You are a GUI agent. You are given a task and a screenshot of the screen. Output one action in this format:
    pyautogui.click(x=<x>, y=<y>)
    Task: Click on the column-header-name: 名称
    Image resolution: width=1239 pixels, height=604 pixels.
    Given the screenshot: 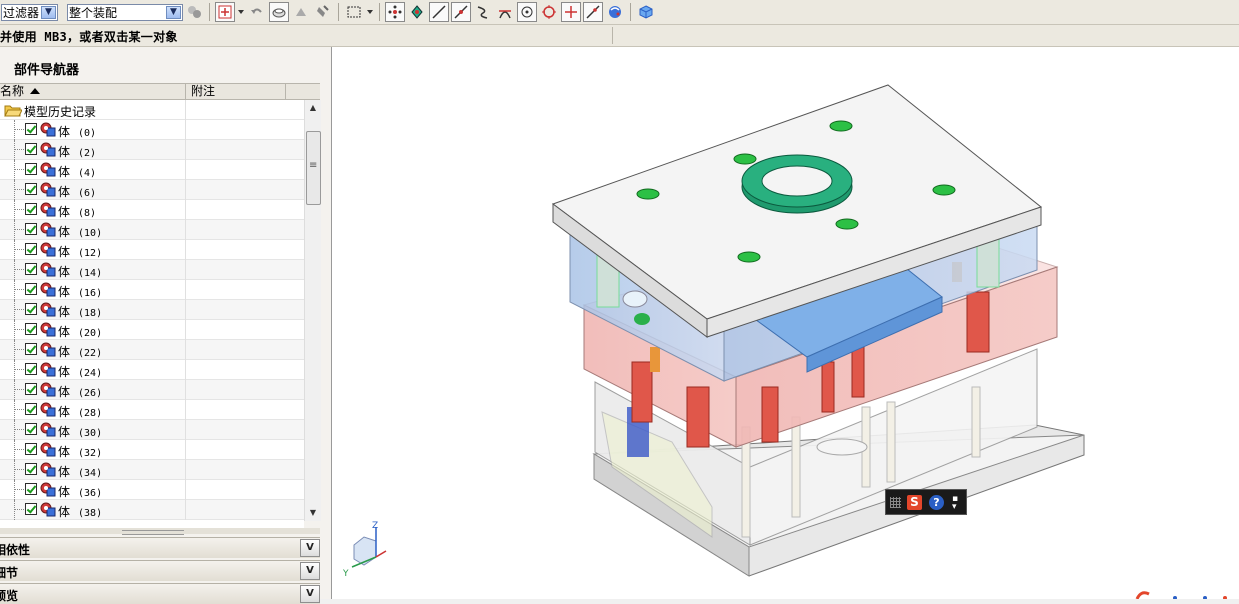 What is the action you would take?
    pyautogui.click(x=93, y=91)
    